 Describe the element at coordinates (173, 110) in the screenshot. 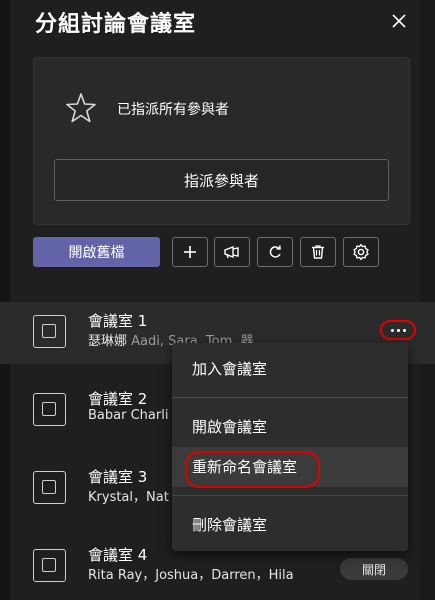

I see `assigned-message: 已指派所有參與者` at that location.